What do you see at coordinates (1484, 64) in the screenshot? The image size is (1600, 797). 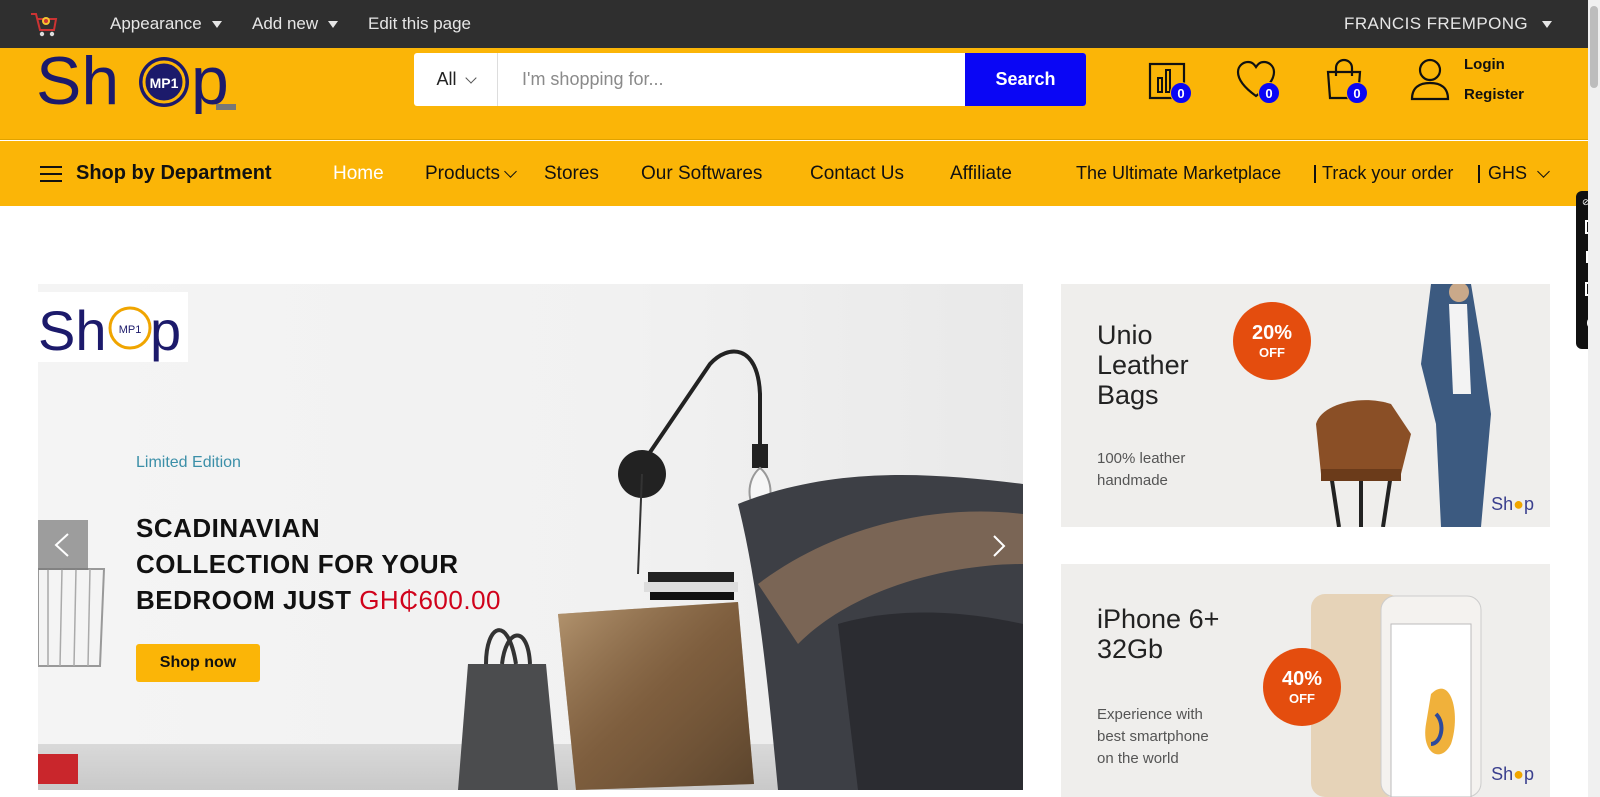 I see `login-link: Login` at bounding box center [1484, 64].